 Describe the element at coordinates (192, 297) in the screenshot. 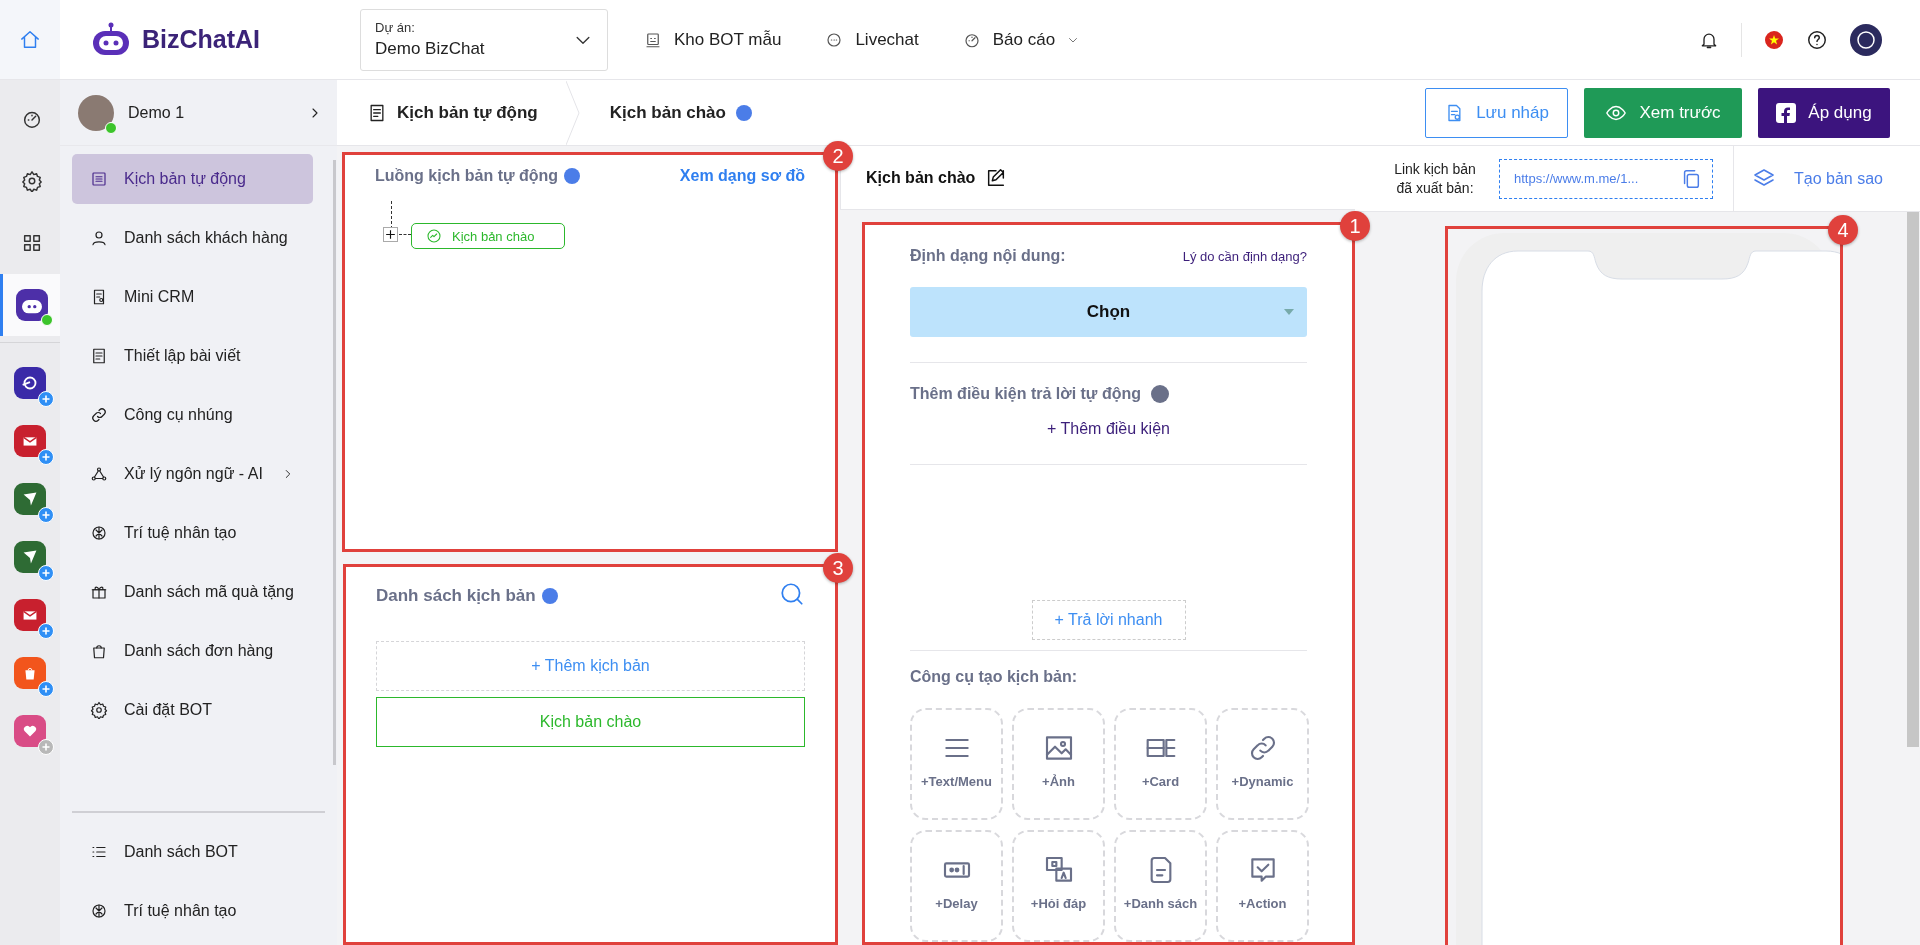

I see `sidebar-item: Mini CRM` at that location.